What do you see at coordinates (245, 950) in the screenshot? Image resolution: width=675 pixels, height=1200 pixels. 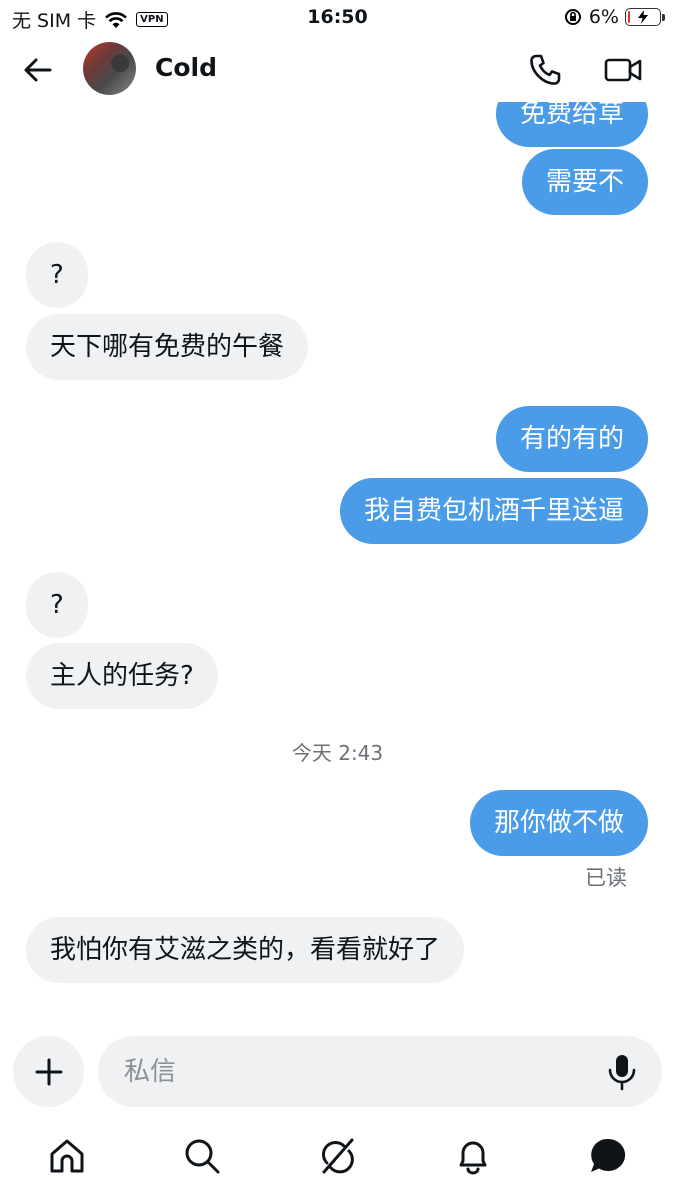 I see `message-bubble-incoming: 我怕你有艾滋之类的，看看就好了` at bounding box center [245, 950].